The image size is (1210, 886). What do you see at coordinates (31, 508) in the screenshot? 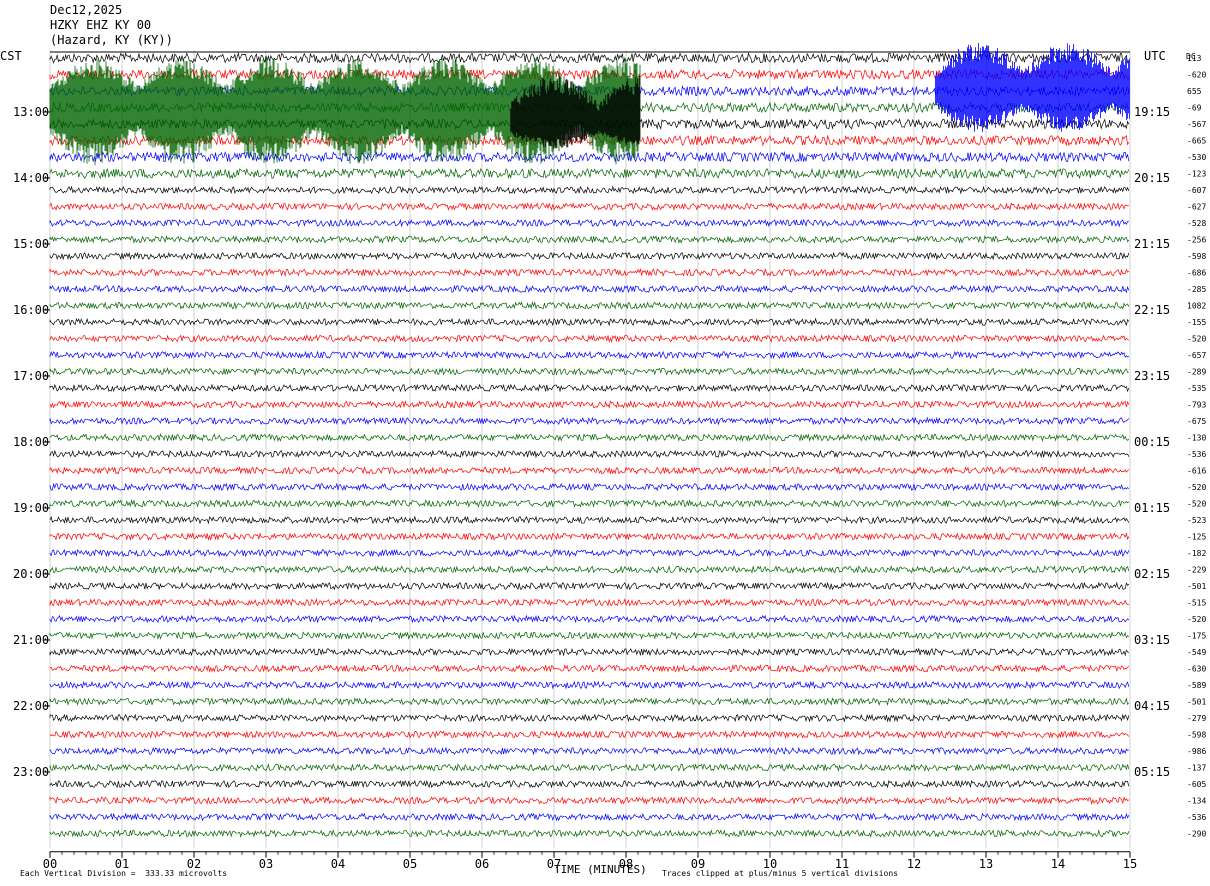
I see `left-hour-label: 19:00` at bounding box center [31, 508].